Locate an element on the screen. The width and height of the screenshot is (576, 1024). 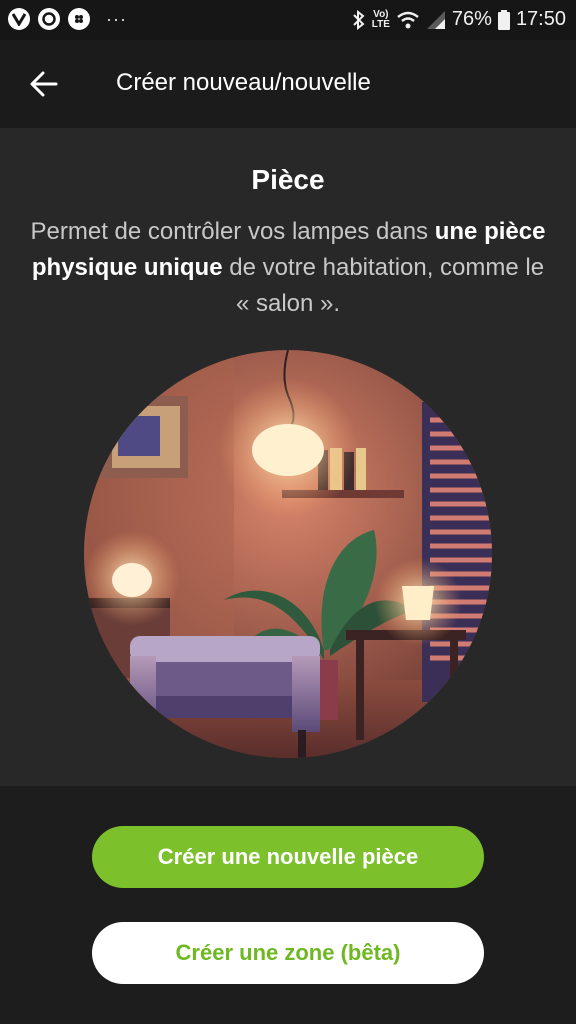
status-bar: ··· Vo) LTE 76% 17:50 is located at coordinates (288, 20).